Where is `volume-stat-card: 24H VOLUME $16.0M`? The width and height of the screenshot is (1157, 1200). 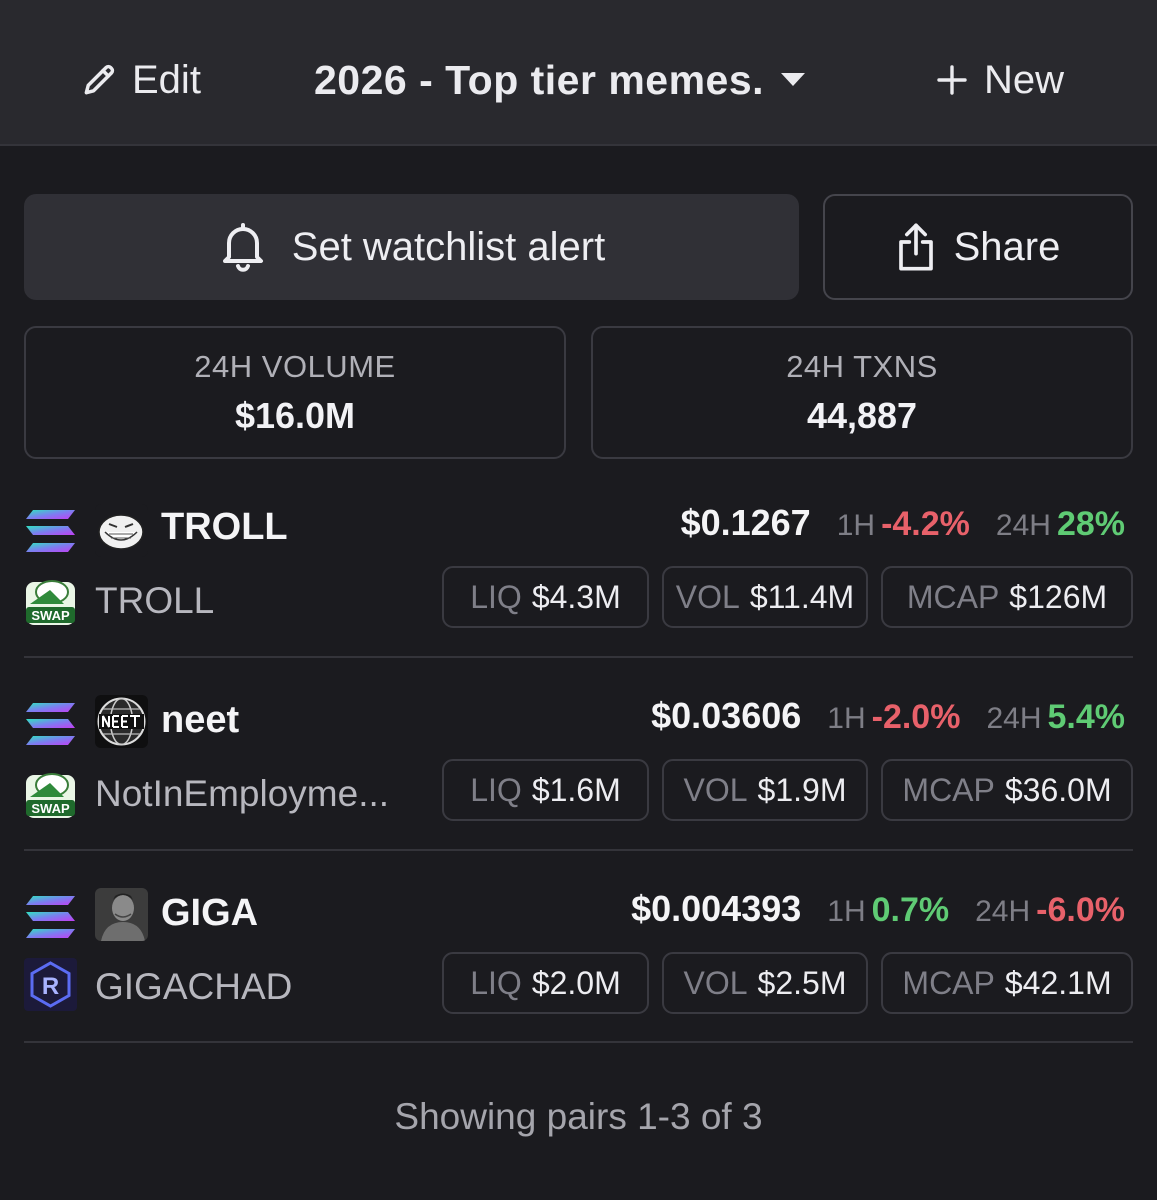
volume-stat-card: 24H VOLUME $16.0M is located at coordinates (295, 392).